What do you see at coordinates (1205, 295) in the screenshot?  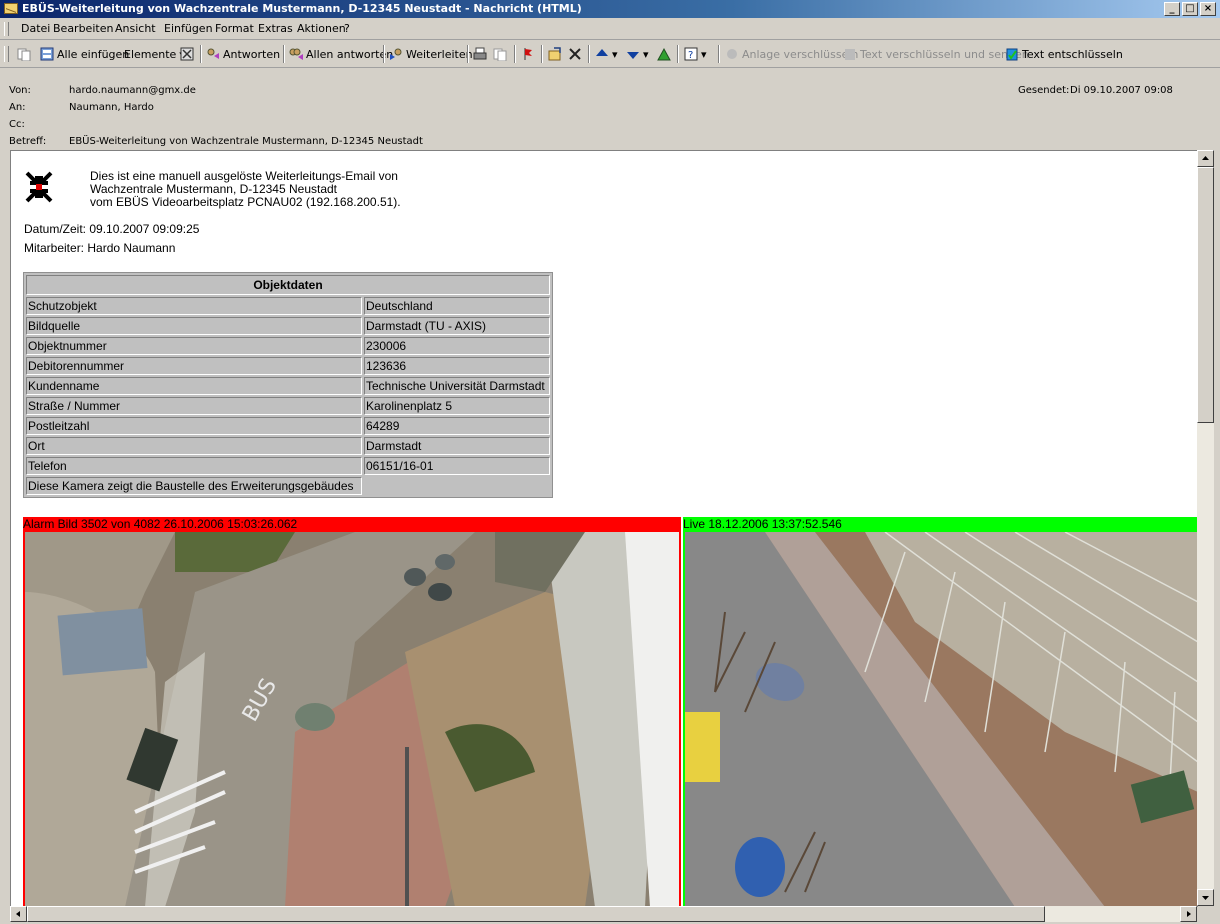 I see `scroll-thumb` at bounding box center [1205, 295].